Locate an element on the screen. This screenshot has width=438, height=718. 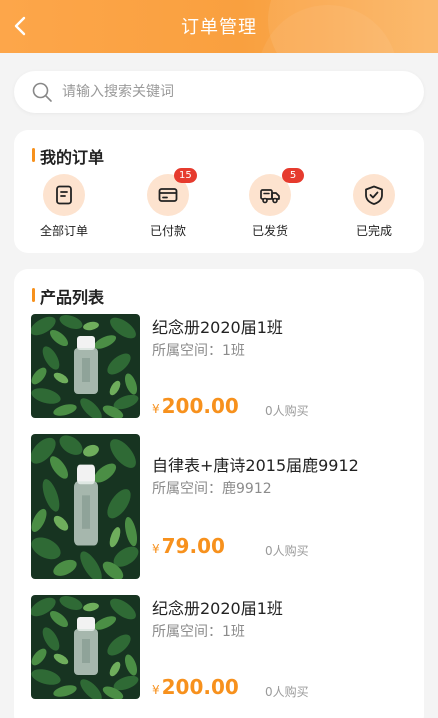
completed-orders-button: 已完成 is located at coordinates (374, 209).